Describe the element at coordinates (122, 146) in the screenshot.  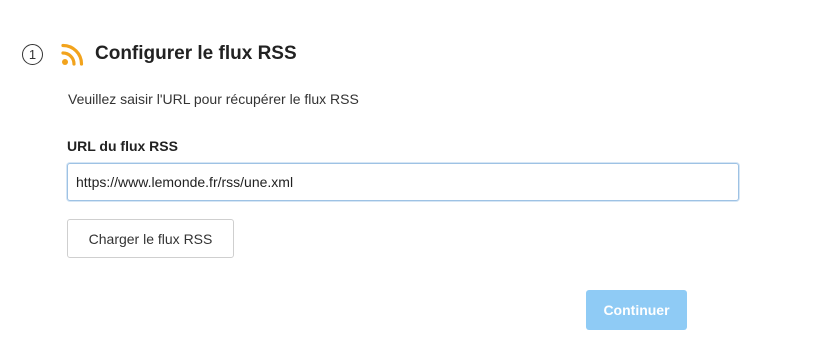
I see `url-field-label: URL du flux RSS` at that location.